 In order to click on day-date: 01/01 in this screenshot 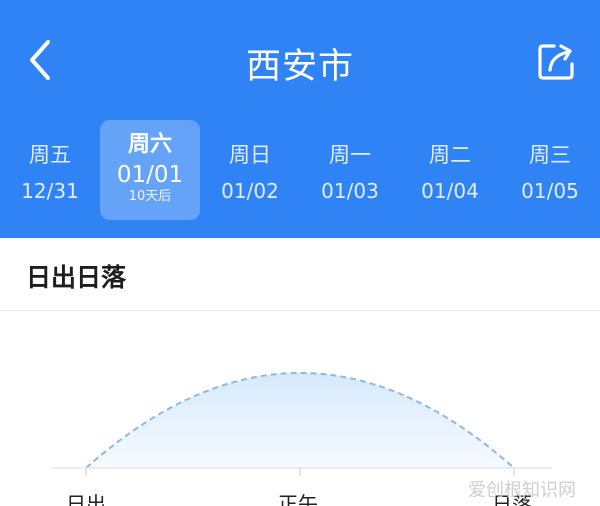, I will do `click(150, 175)`.